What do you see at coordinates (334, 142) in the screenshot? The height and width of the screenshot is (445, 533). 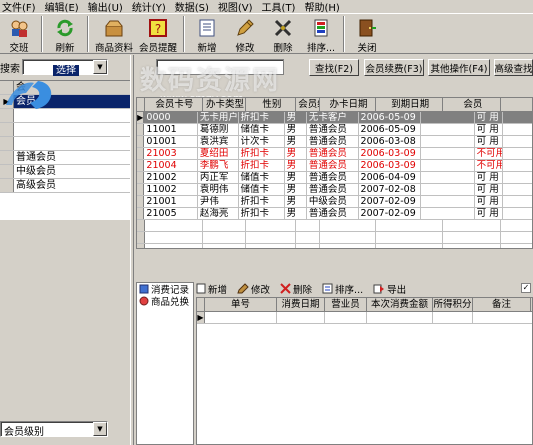 I see `table-row: 01001 袁洪宾 计次卡男普通会员 2006-03-08 可 用` at bounding box center [334, 142].